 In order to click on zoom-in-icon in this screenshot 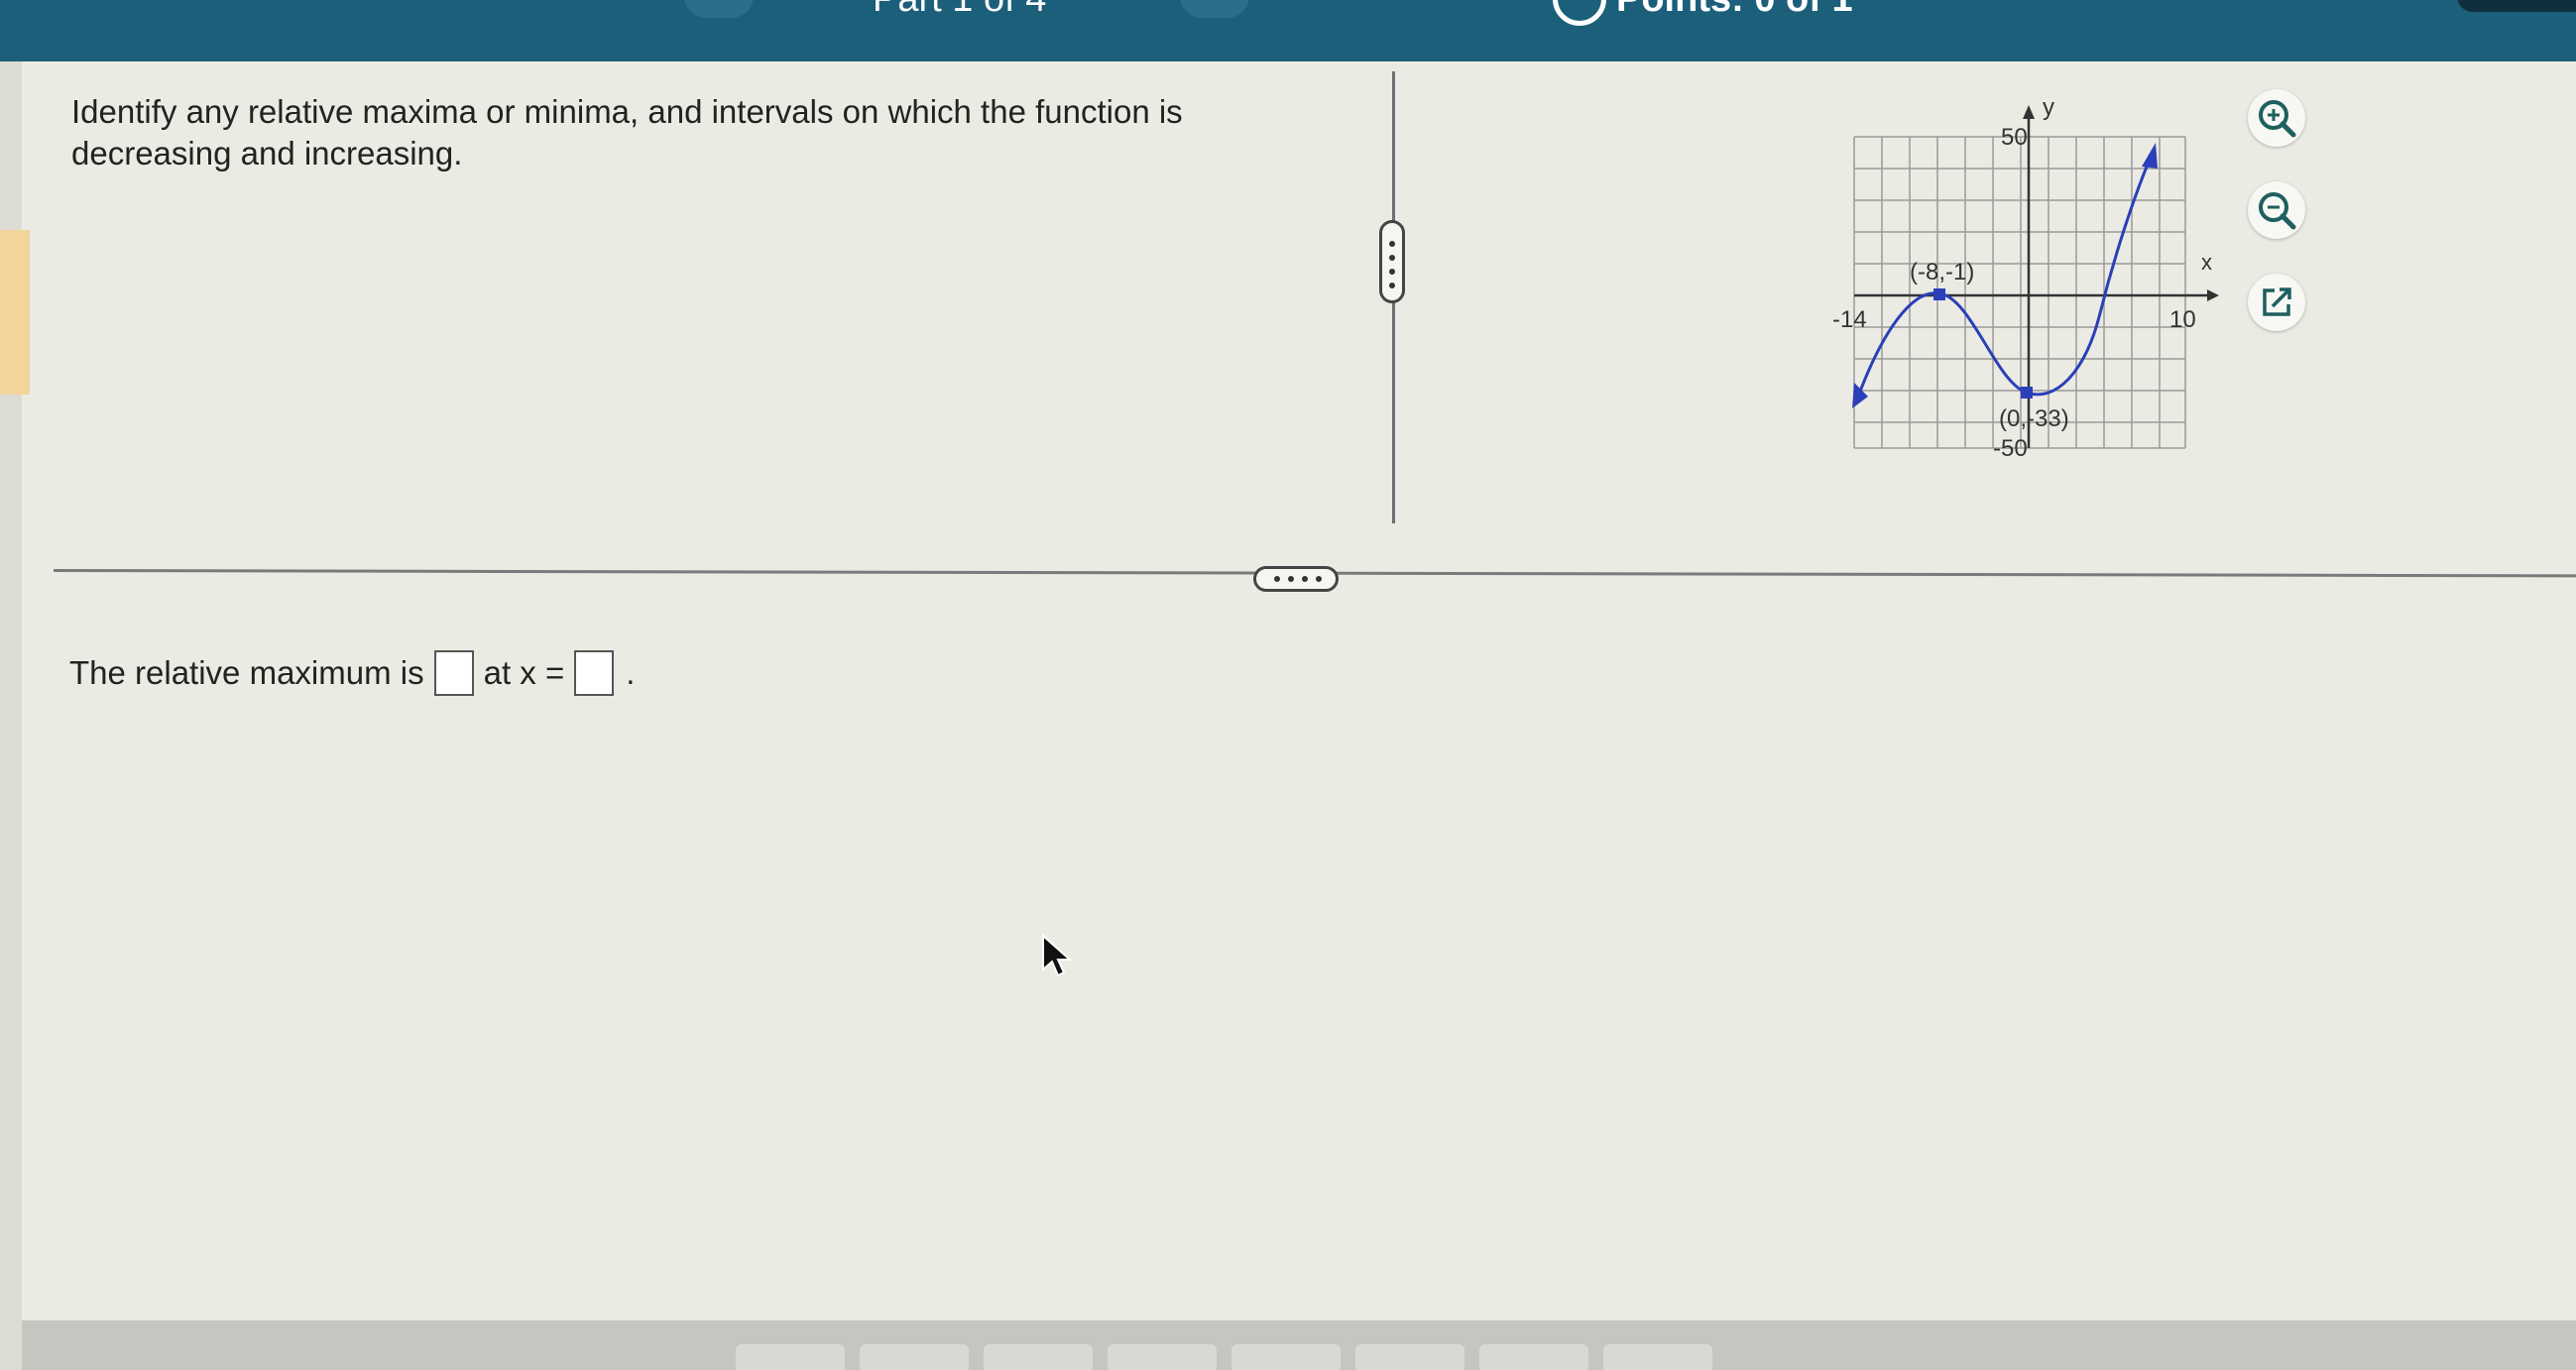, I will do `click(2277, 119)`.